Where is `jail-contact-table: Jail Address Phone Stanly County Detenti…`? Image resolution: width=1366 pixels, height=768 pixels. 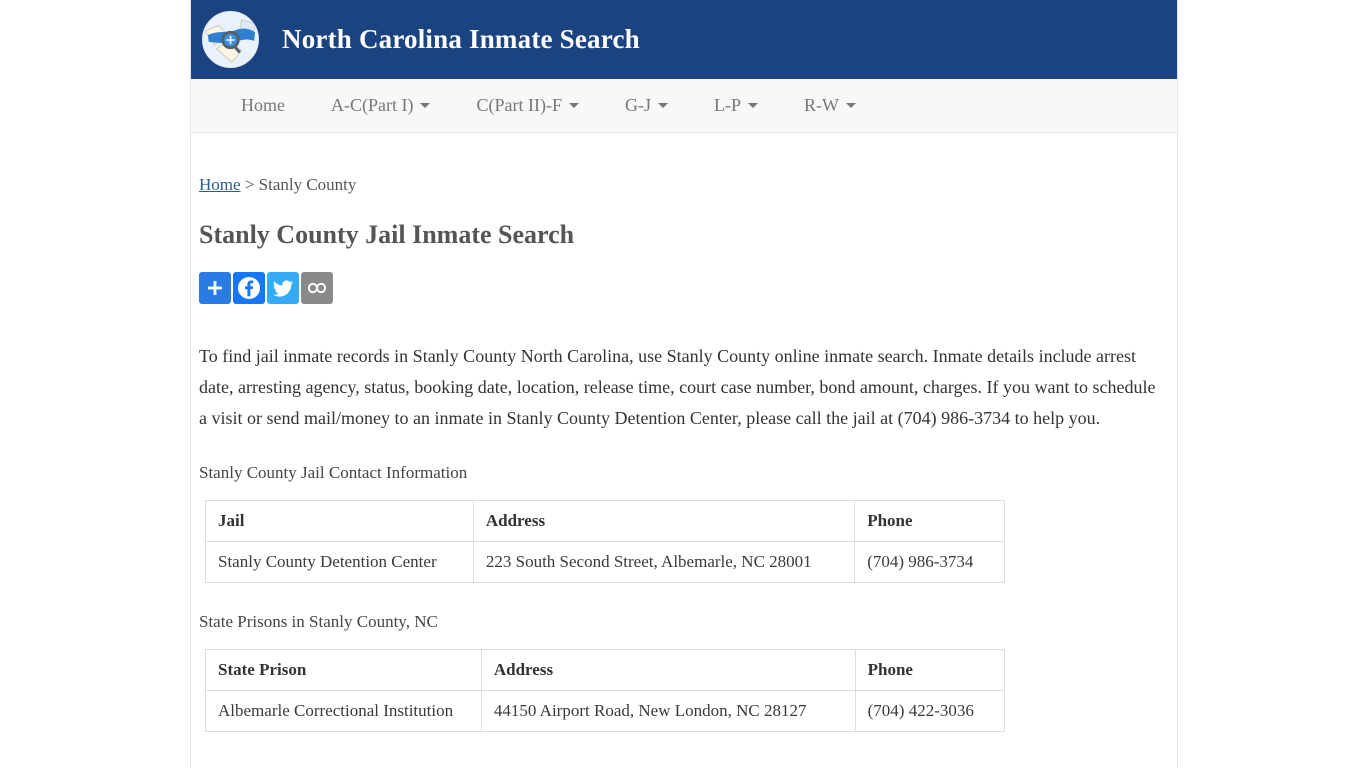
jail-contact-table: Jail Address Phone Stanly County Detenti… is located at coordinates (605, 541).